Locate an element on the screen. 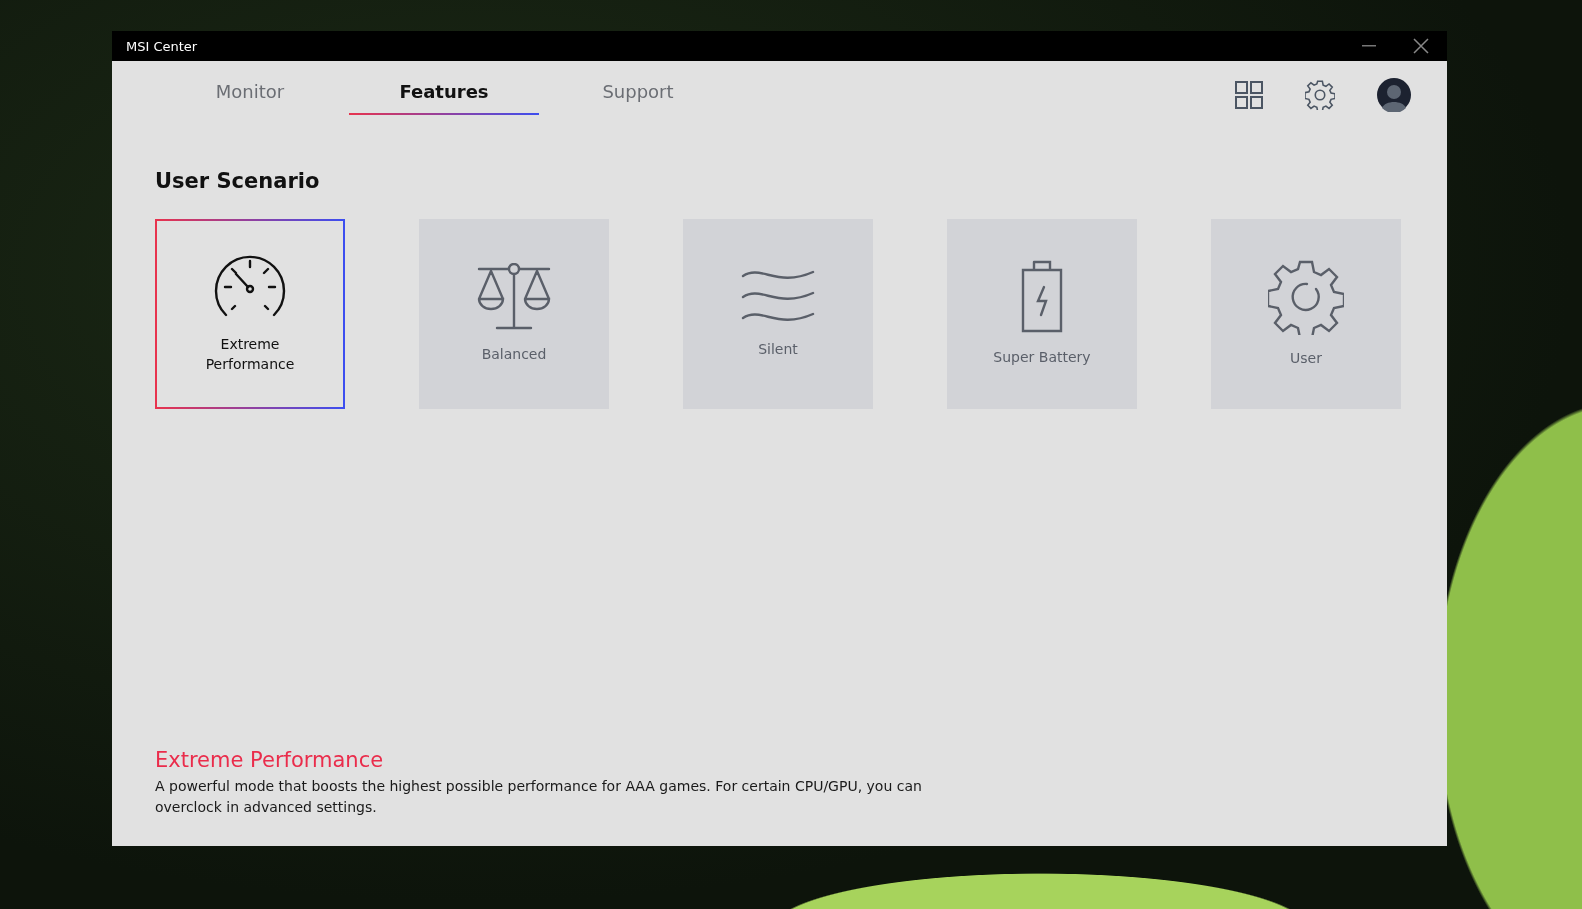 The width and height of the screenshot is (1582, 909). gear-icon is located at coordinates (1306, 297).